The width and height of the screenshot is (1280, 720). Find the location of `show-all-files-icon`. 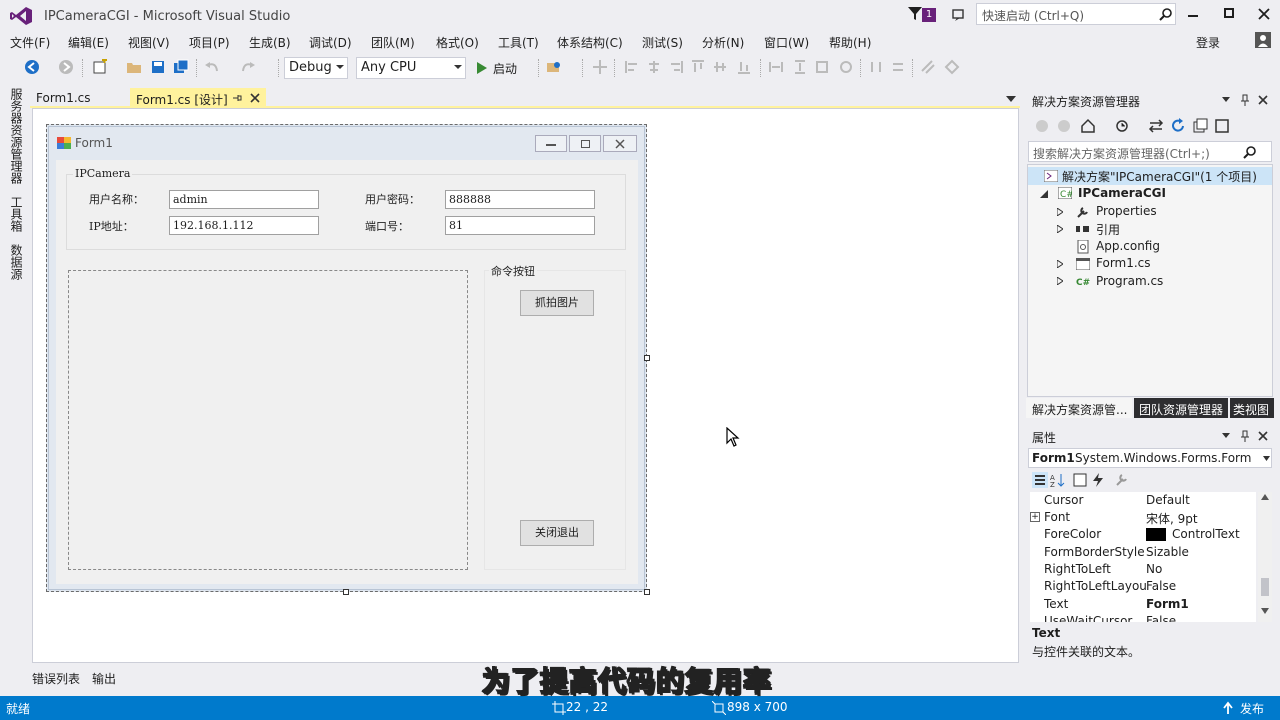

show-all-files-icon is located at coordinates (1222, 126).